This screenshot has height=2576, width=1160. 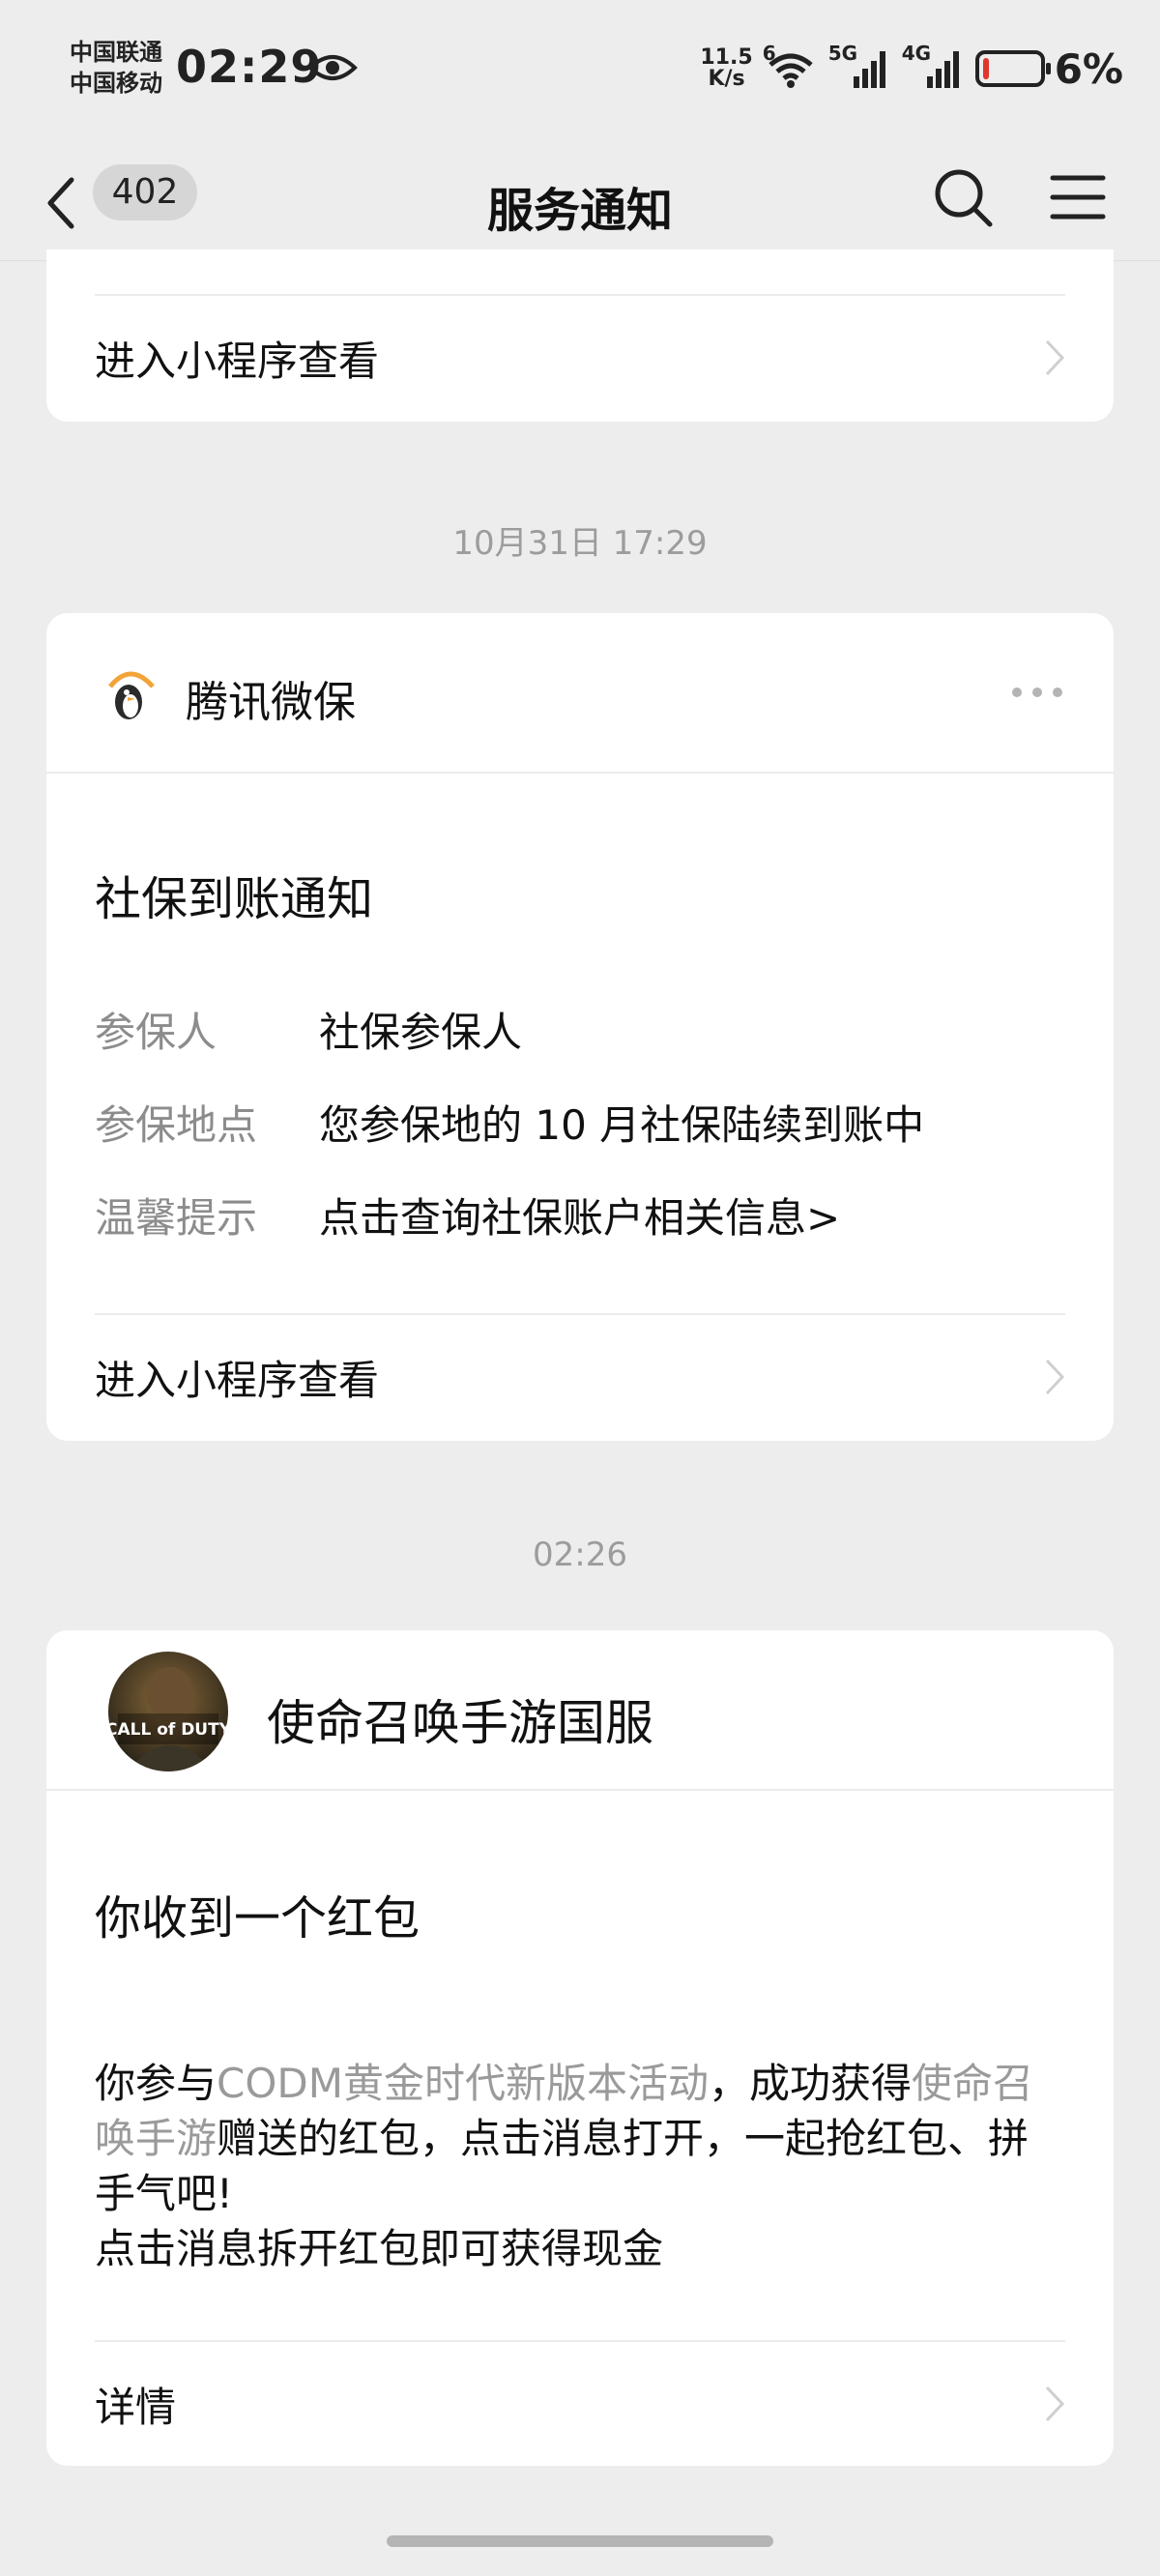 I want to click on status-right: 11.5 K/s 6 5G 4G 6%, so click(x=912, y=67).